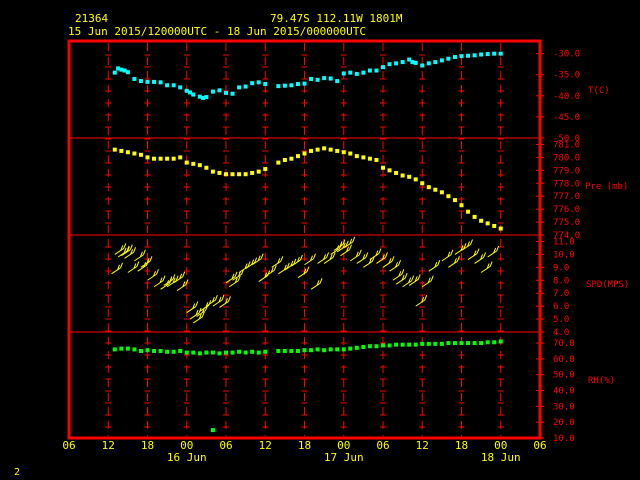 This screenshot has width=640, height=480. I want to click on humidity-y-tick-label: 70.0, so click(564, 344).